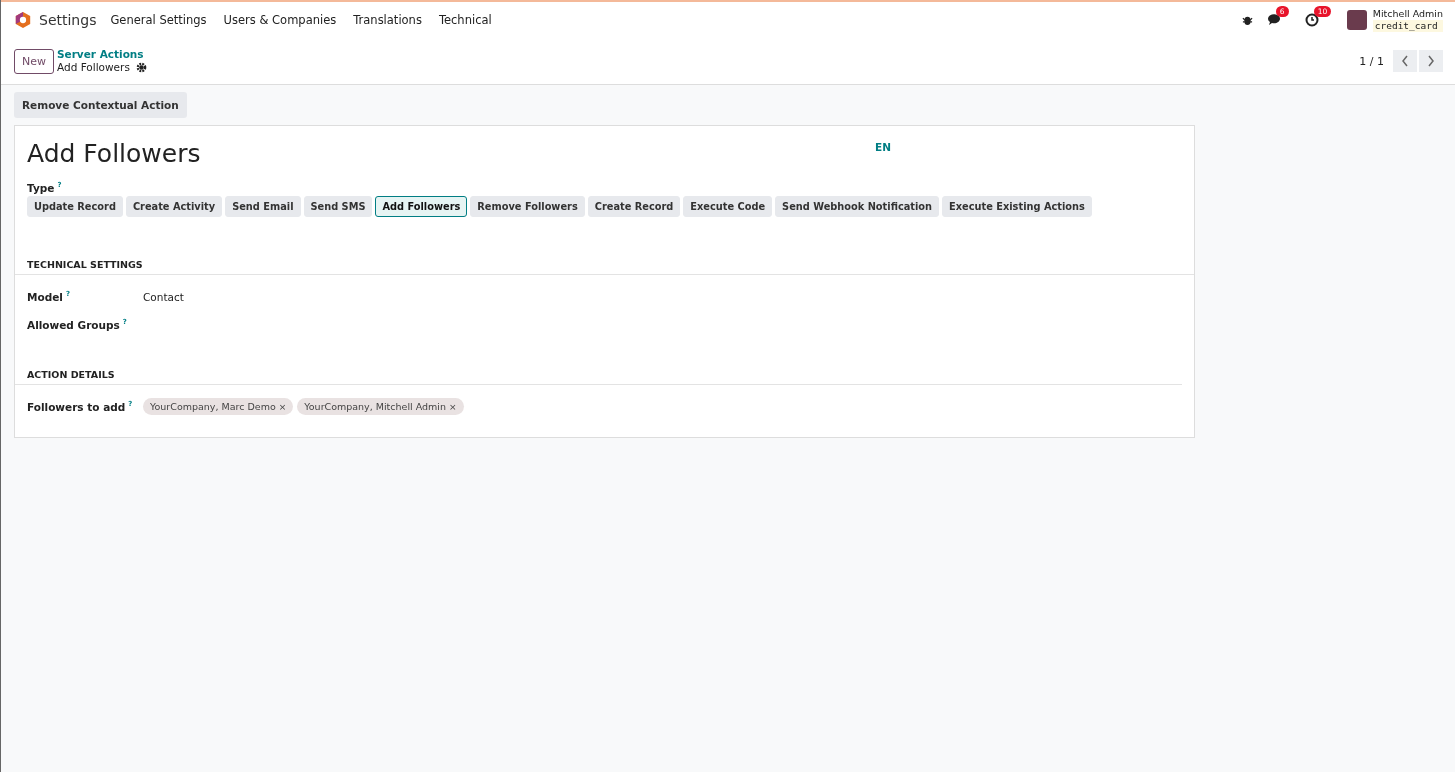 This screenshot has width=1455, height=772. Describe the element at coordinates (1247, 20) in the screenshot. I see `bug-icon` at that location.